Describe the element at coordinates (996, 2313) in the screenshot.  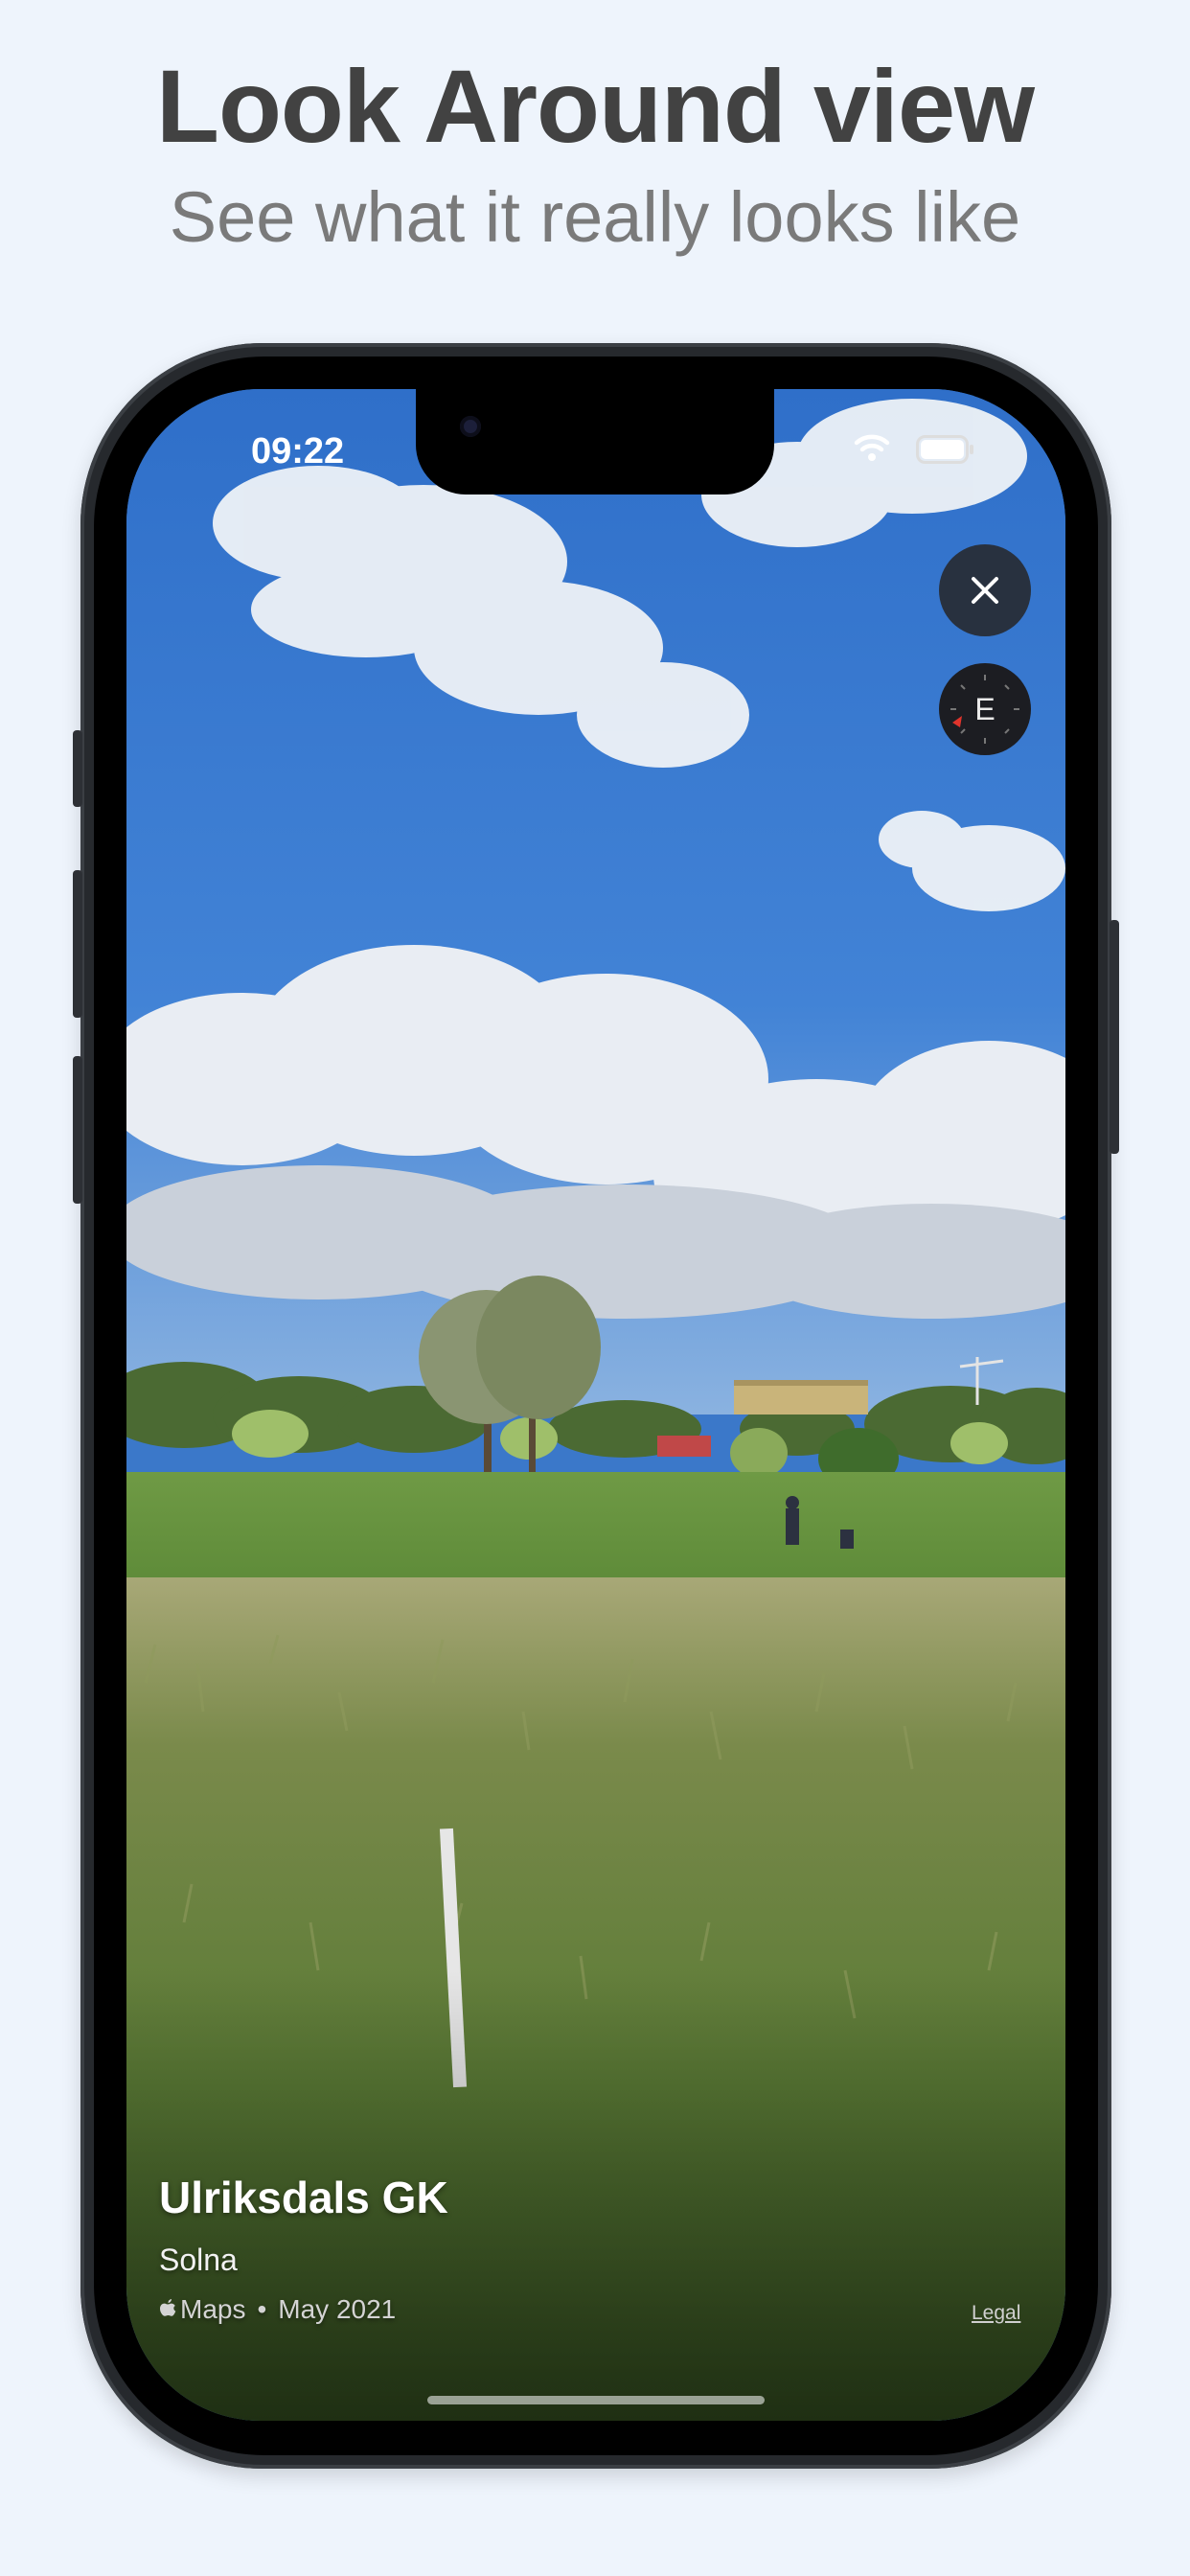
I see `legal-link: Legal` at that location.